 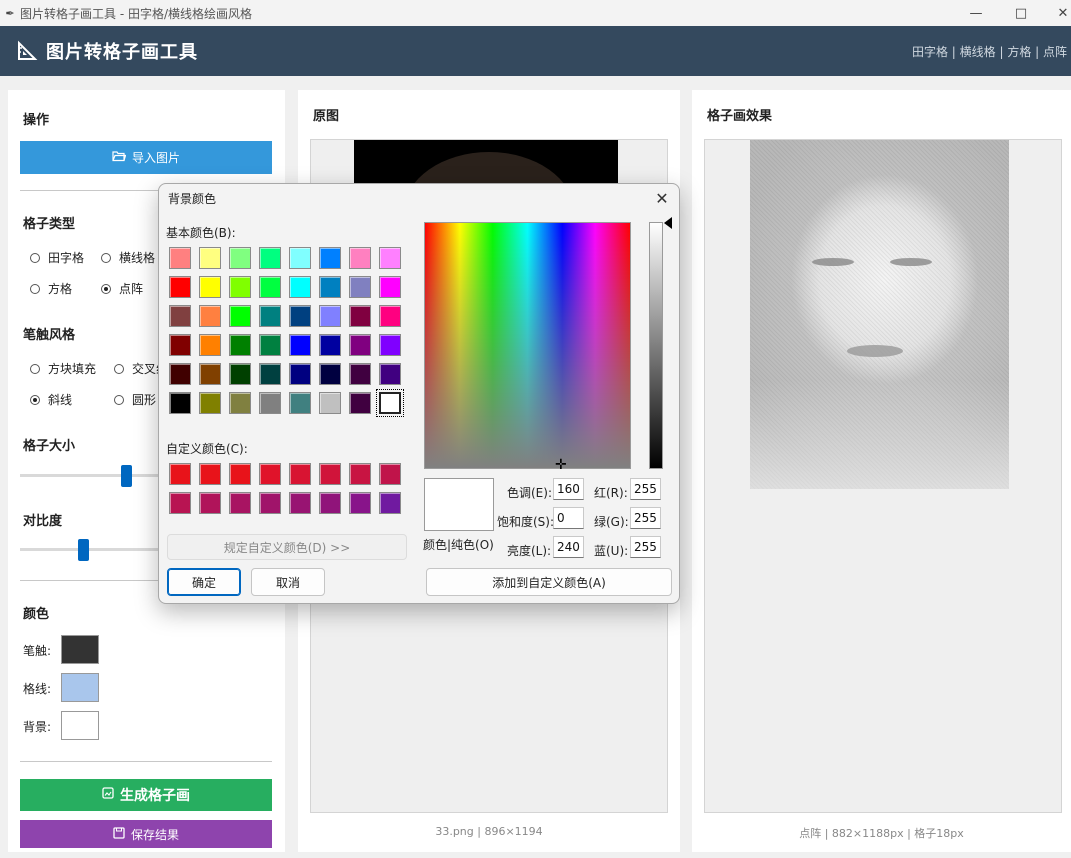 What do you see at coordinates (37, 727) in the screenshot?
I see `bg-color-label: 背景:` at bounding box center [37, 727].